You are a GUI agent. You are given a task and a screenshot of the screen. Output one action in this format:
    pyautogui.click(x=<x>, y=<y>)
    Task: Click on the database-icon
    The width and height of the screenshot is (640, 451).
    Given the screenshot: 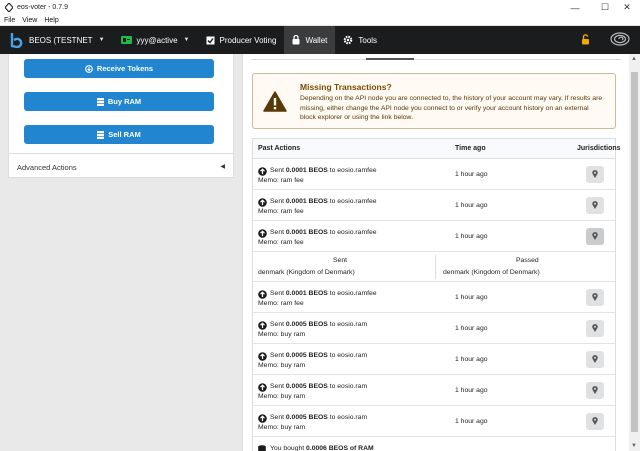 What is the action you would take?
    pyautogui.click(x=101, y=134)
    